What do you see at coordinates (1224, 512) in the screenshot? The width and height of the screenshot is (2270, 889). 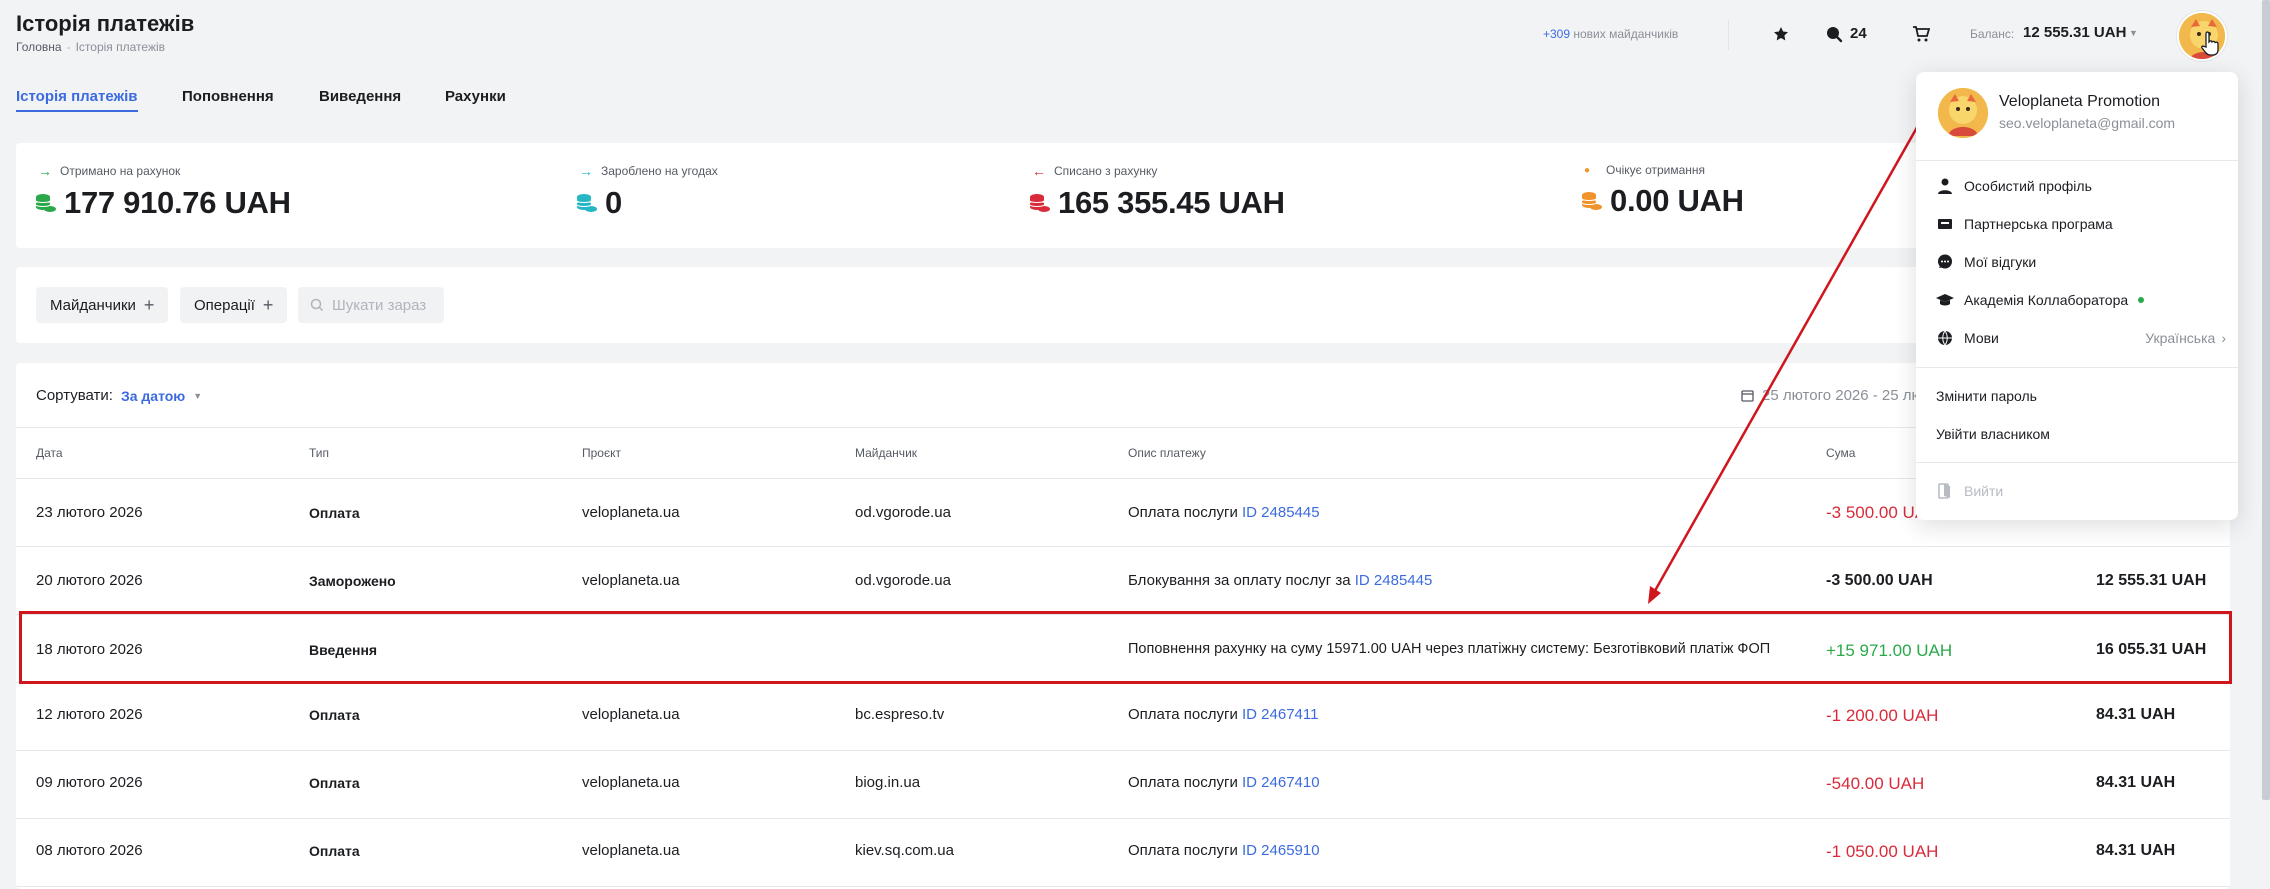 I see `row-description: Оплата послуги ID 2485445` at bounding box center [1224, 512].